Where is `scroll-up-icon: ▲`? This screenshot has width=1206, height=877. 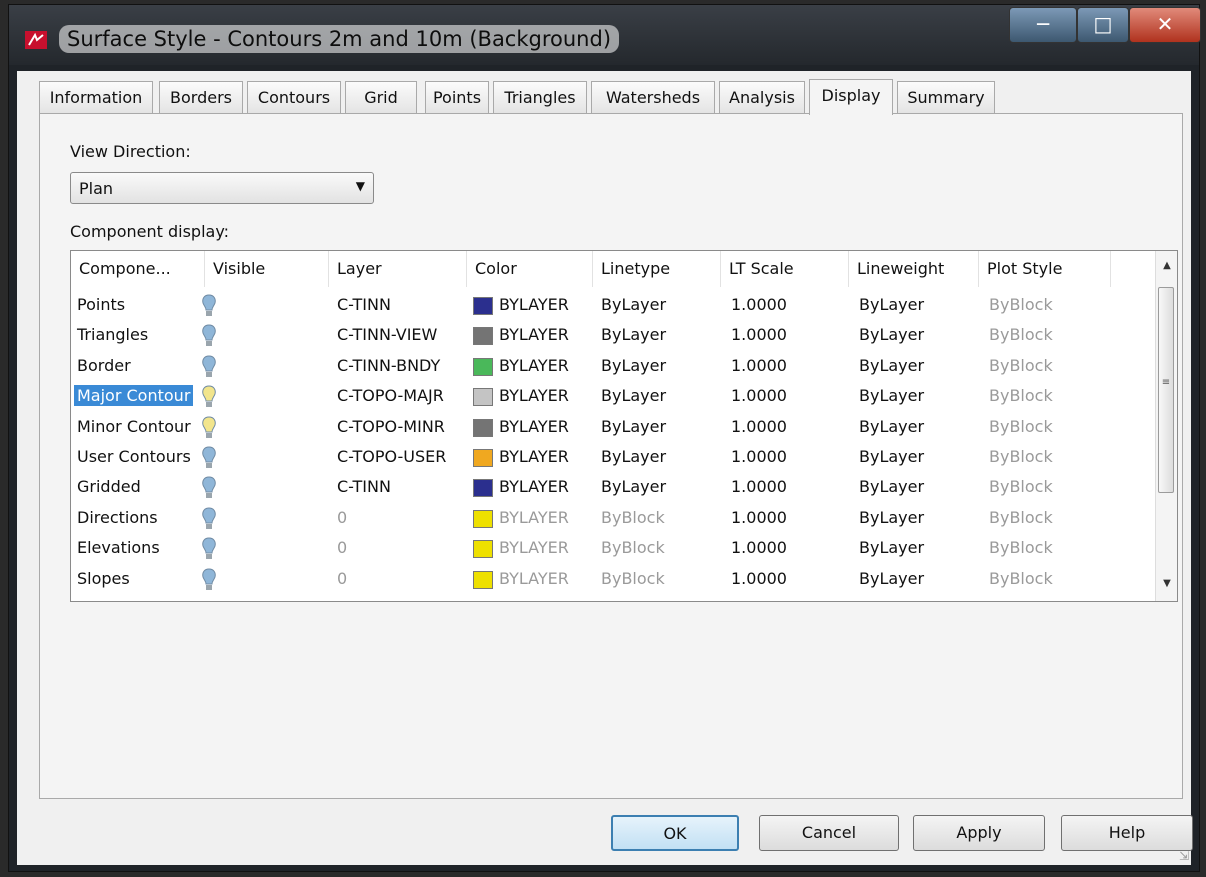 scroll-up-icon: ▲ is located at coordinates (1166, 266).